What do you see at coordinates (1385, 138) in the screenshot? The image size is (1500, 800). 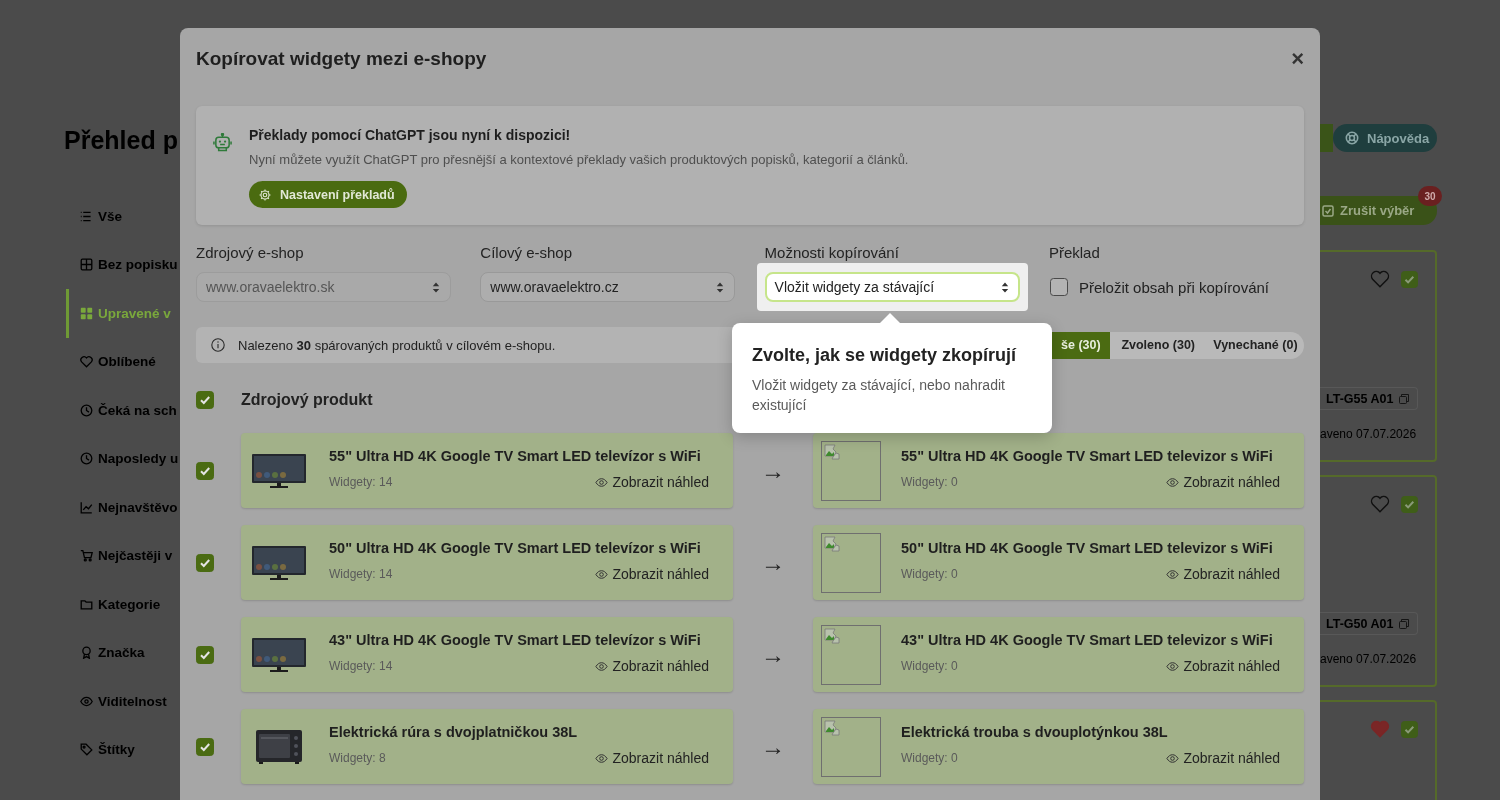 I see `help-button: Nápověda` at bounding box center [1385, 138].